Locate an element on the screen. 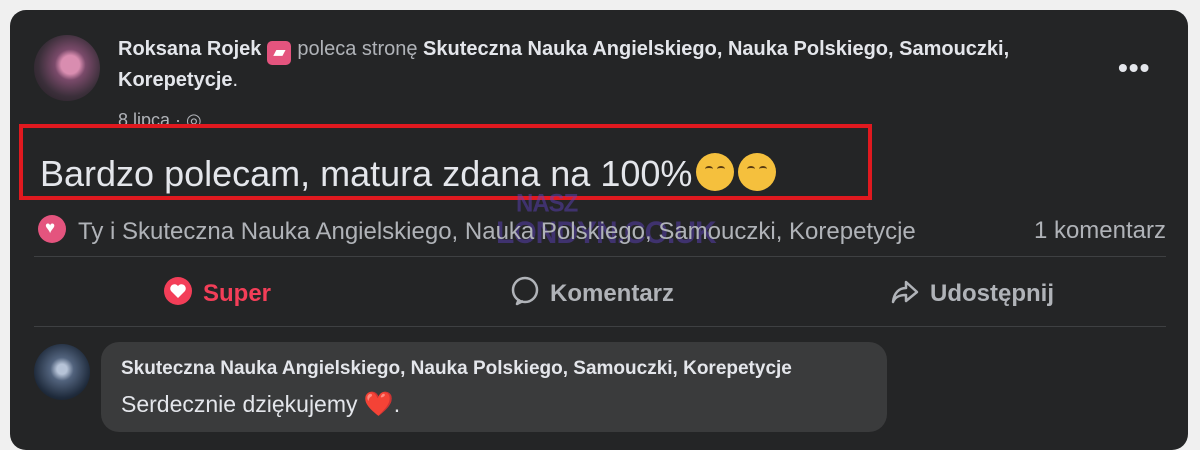 The width and height of the screenshot is (1200, 450). comment-icon is located at coordinates (525, 291).